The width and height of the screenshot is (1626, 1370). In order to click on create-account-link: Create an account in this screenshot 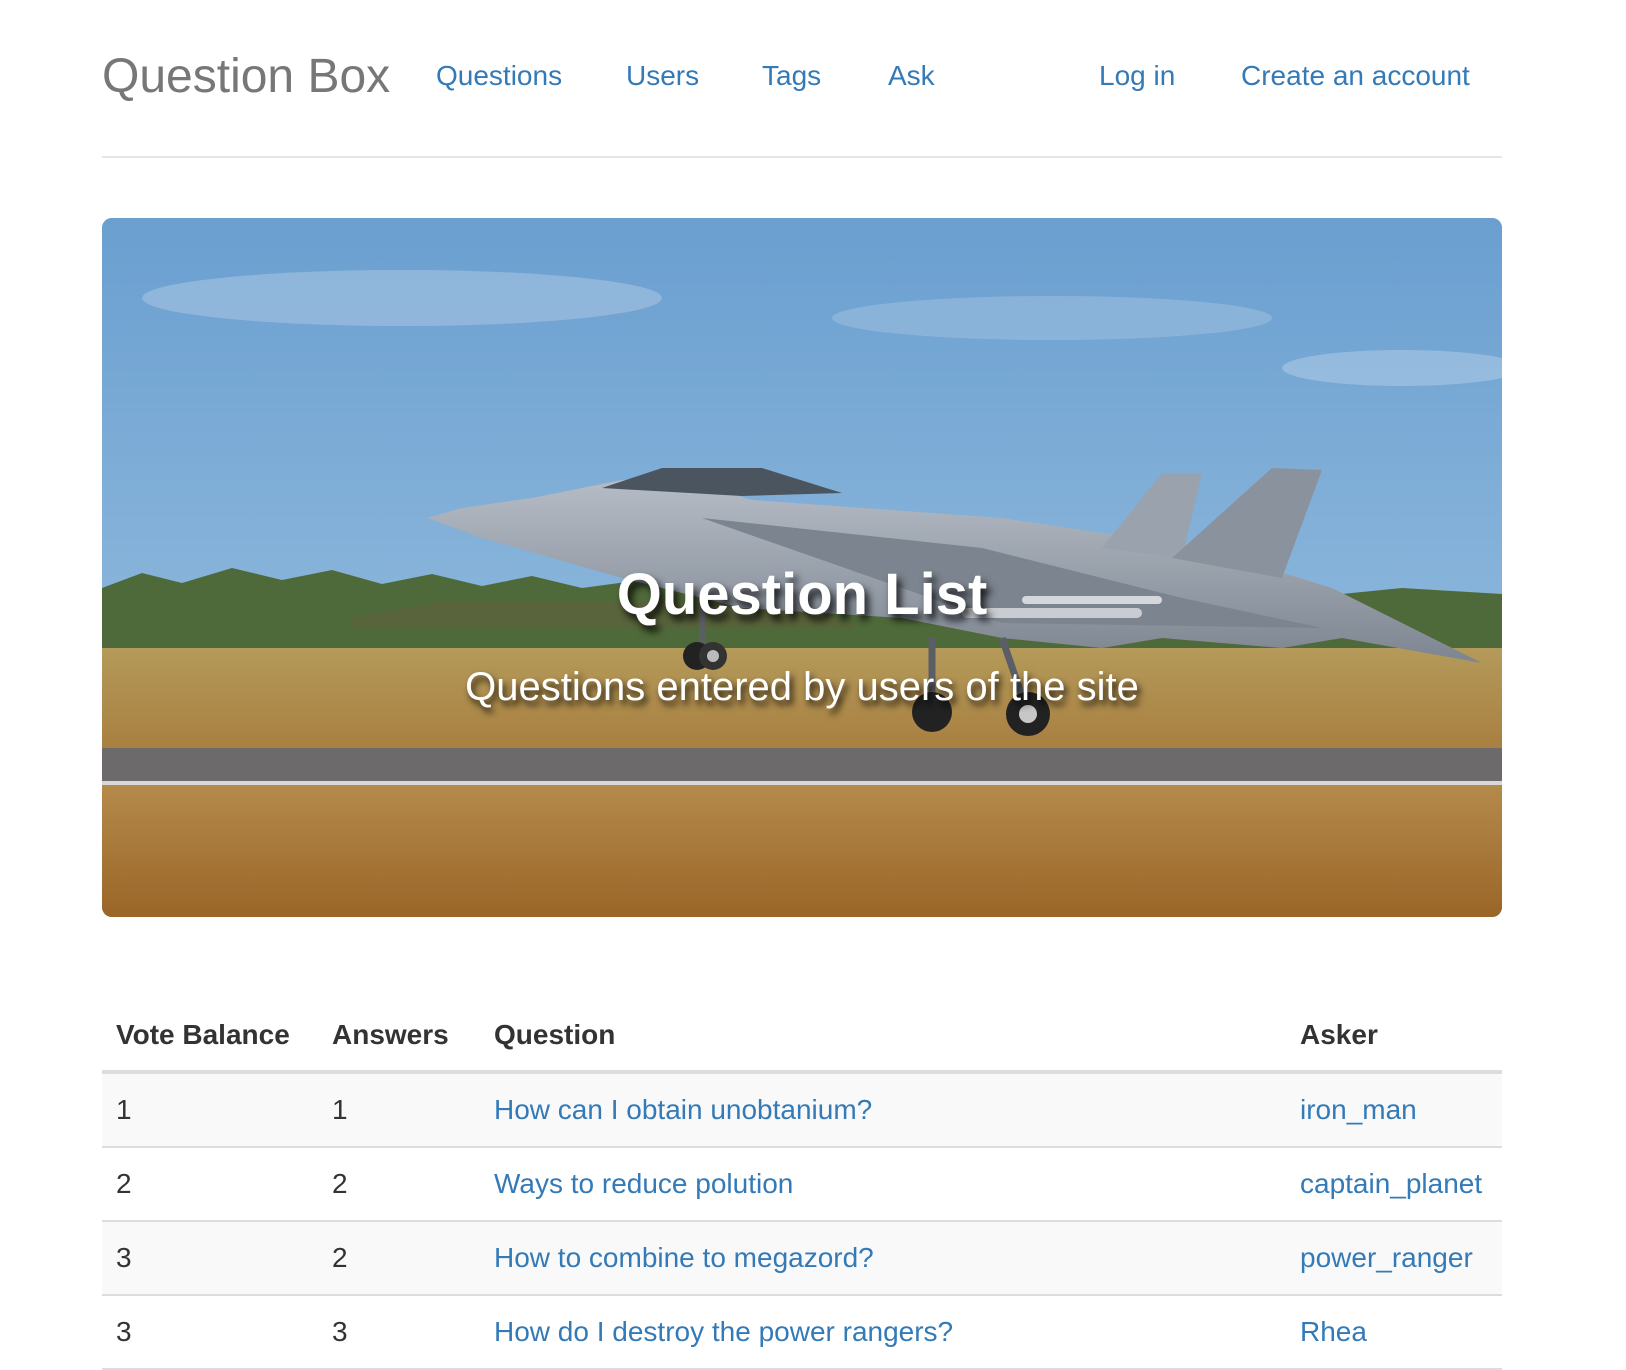, I will do `click(1355, 76)`.